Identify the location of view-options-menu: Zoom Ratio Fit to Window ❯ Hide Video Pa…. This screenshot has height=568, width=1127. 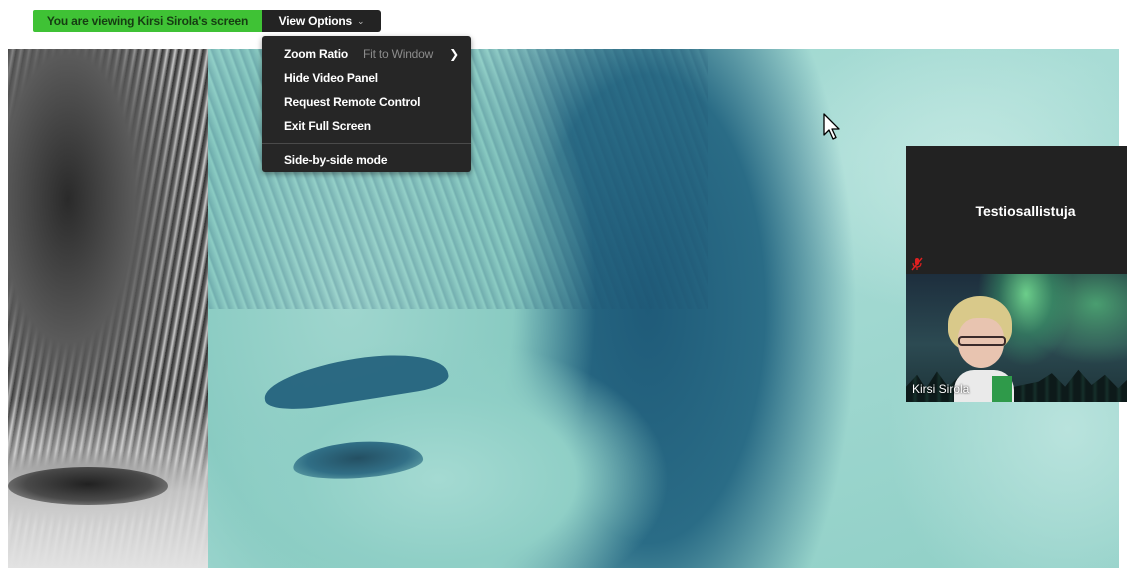
(366, 104).